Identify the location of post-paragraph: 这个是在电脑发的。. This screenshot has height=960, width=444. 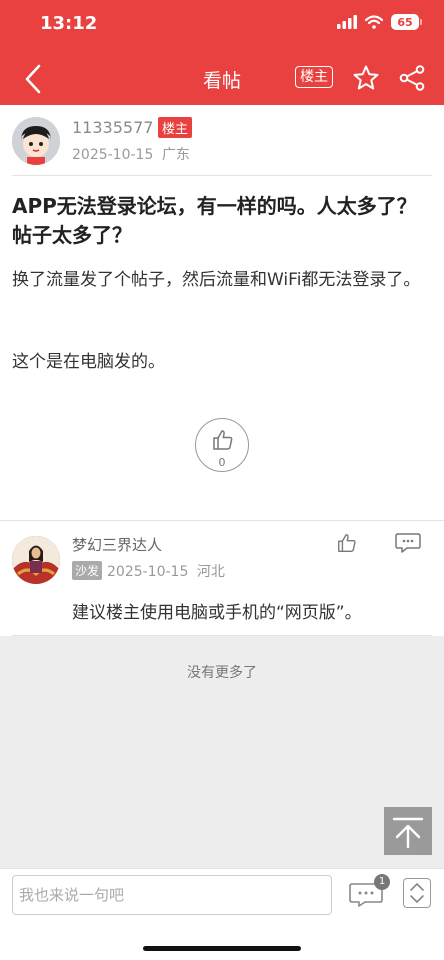
(88, 362).